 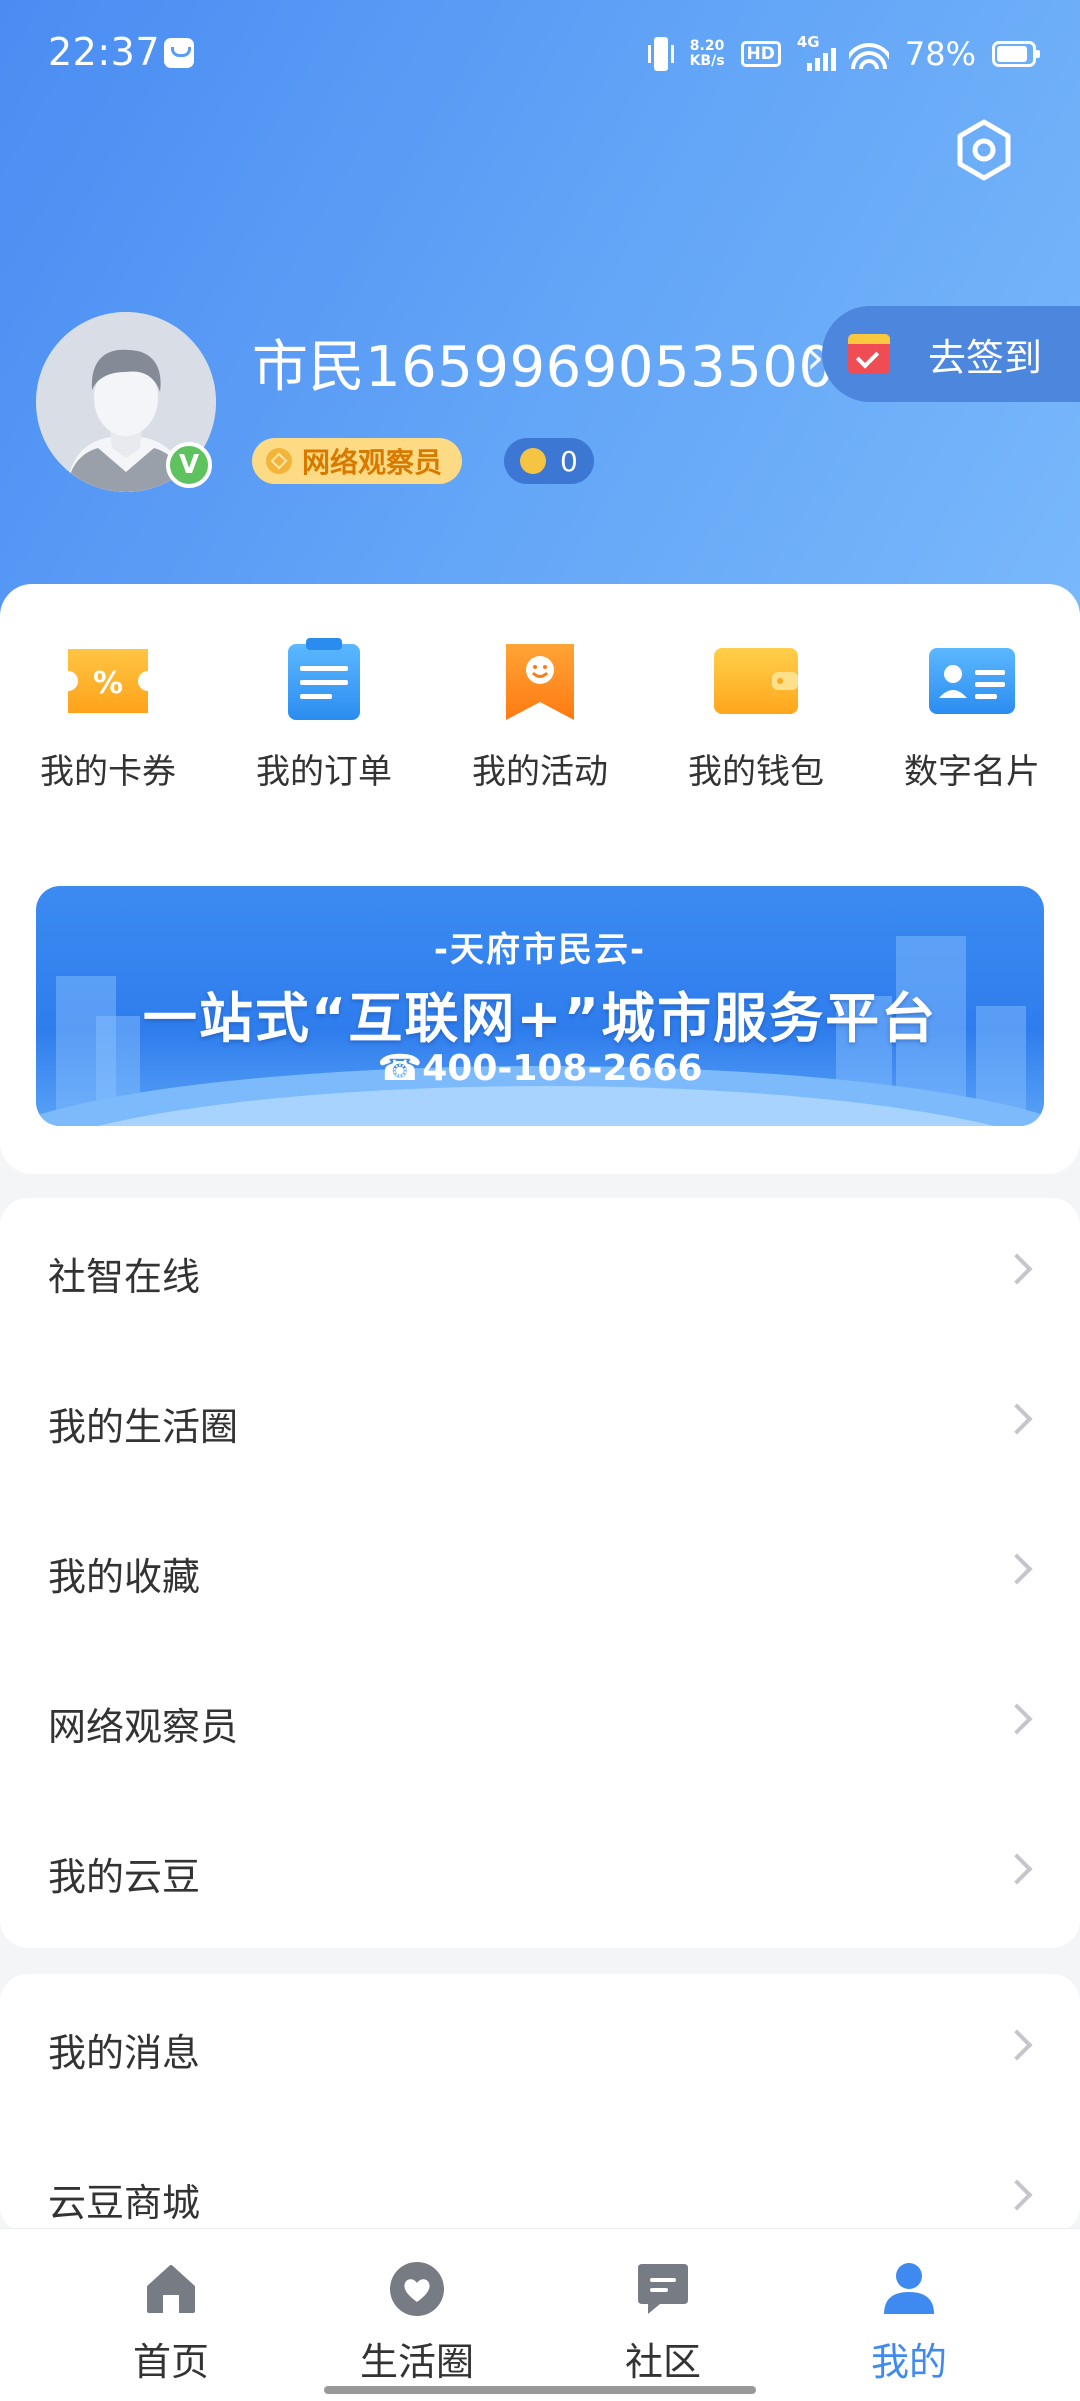 I want to click on order-icon, so click(x=324, y=681).